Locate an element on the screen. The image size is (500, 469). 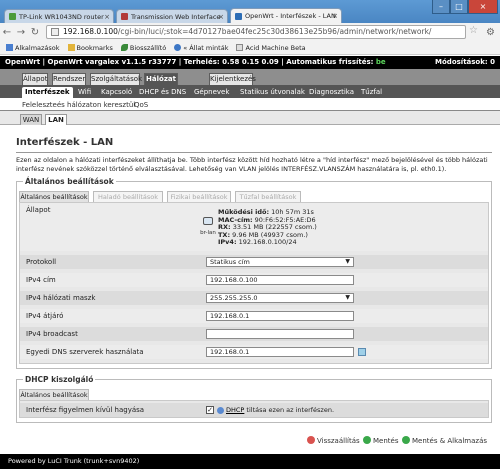
tab-wan: WAN is located at coordinates (31, 119).